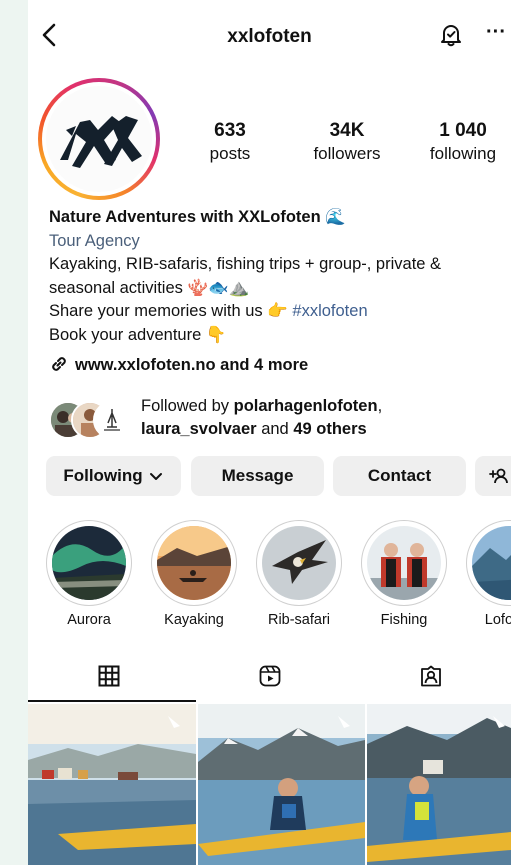 The height and width of the screenshot is (865, 511). Describe the element at coordinates (347, 143) in the screenshot. I see `followers-count: 34K followers` at that location.